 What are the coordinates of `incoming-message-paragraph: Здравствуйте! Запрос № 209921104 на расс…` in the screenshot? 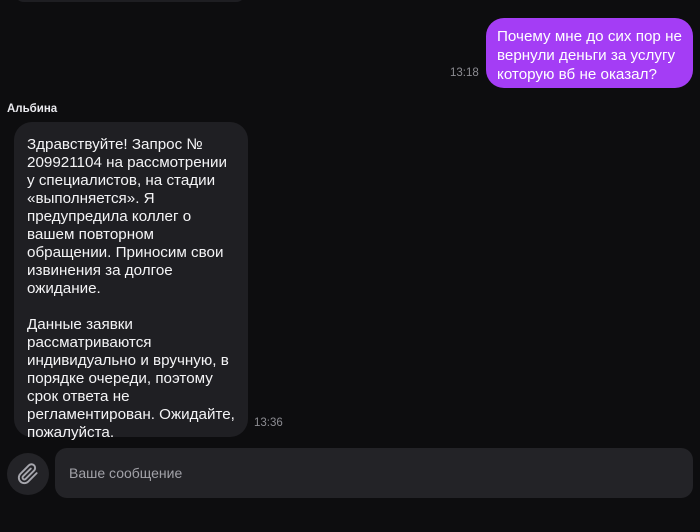 It's located at (127, 216).